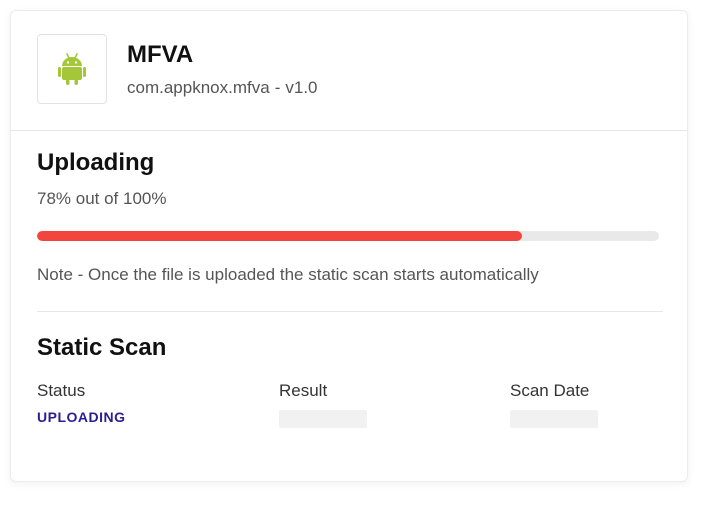  Describe the element at coordinates (350, 311) in the screenshot. I see `section-divider` at that location.